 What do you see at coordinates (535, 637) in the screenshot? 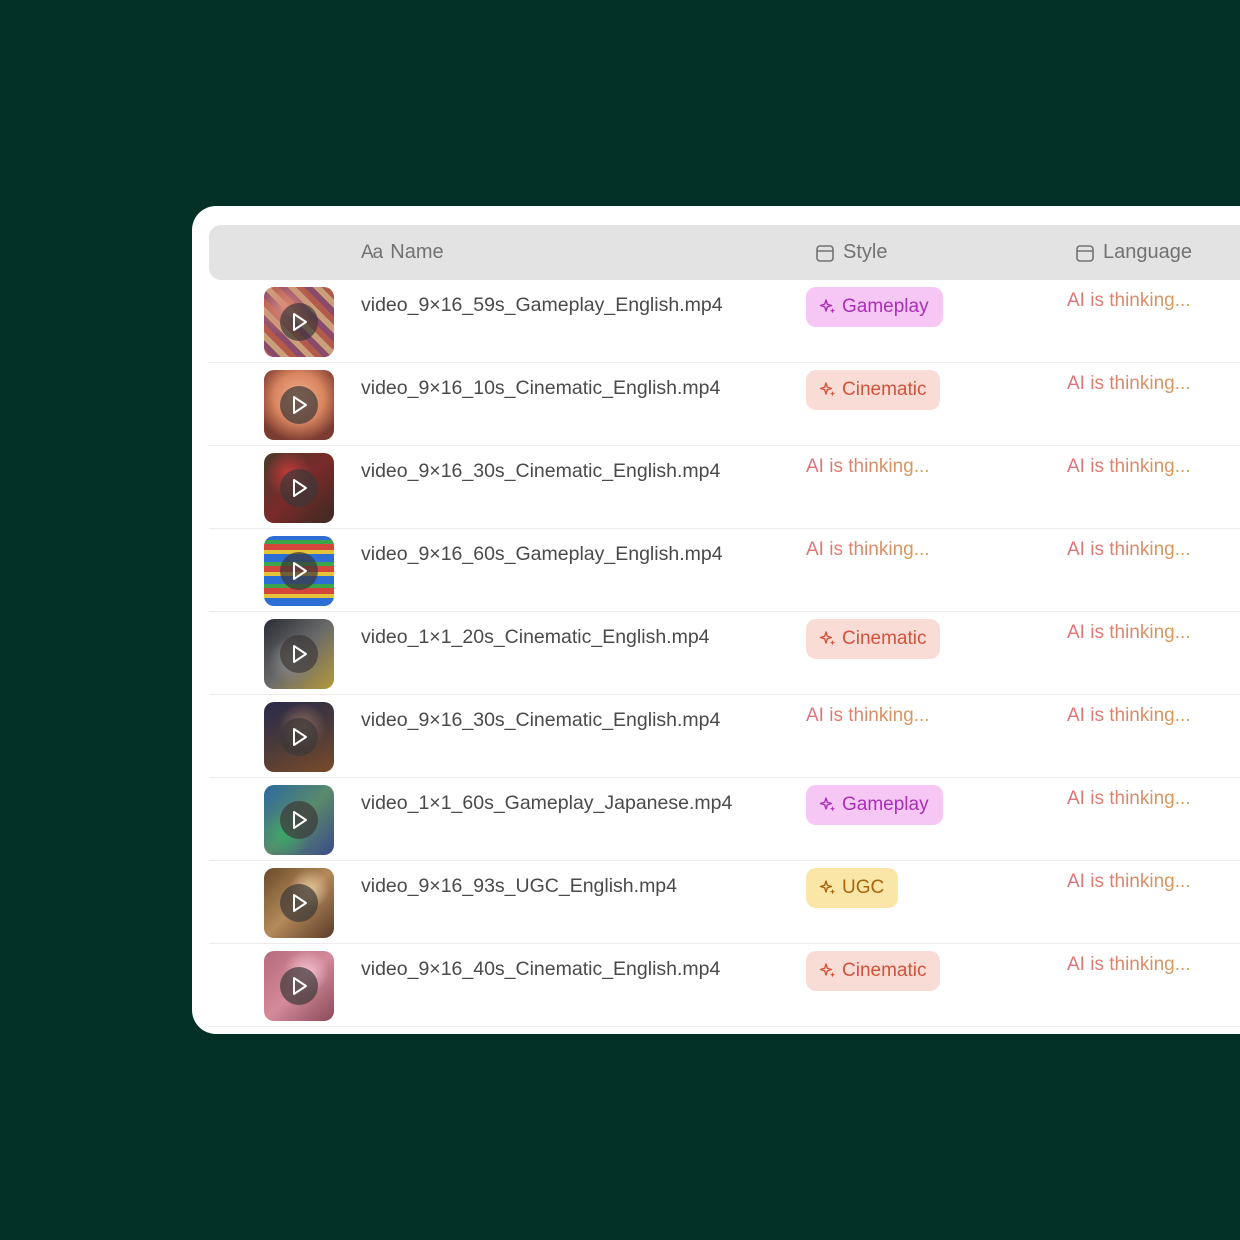
I see `file-name: video_1×1_20s_Cinematic_English.mp4` at bounding box center [535, 637].